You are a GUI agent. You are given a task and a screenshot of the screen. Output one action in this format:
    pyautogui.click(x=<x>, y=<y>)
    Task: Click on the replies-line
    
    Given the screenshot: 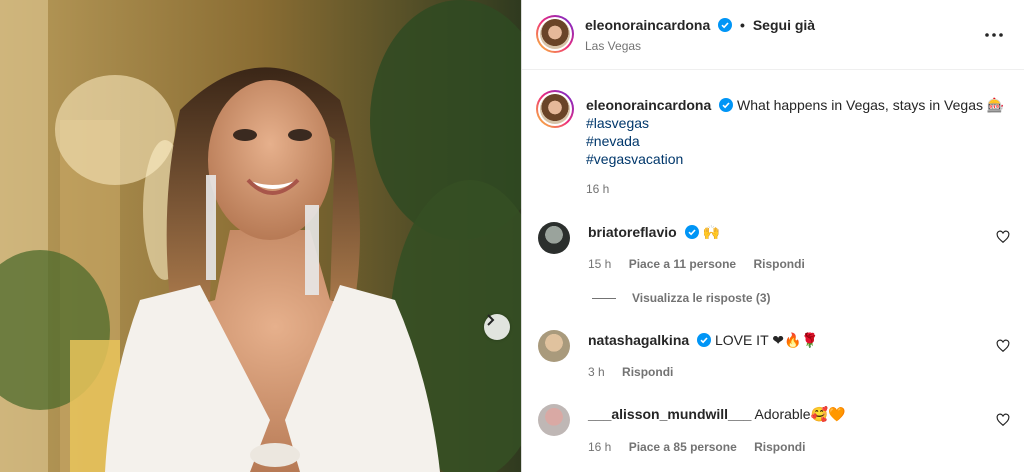 What is the action you would take?
    pyautogui.click(x=604, y=298)
    